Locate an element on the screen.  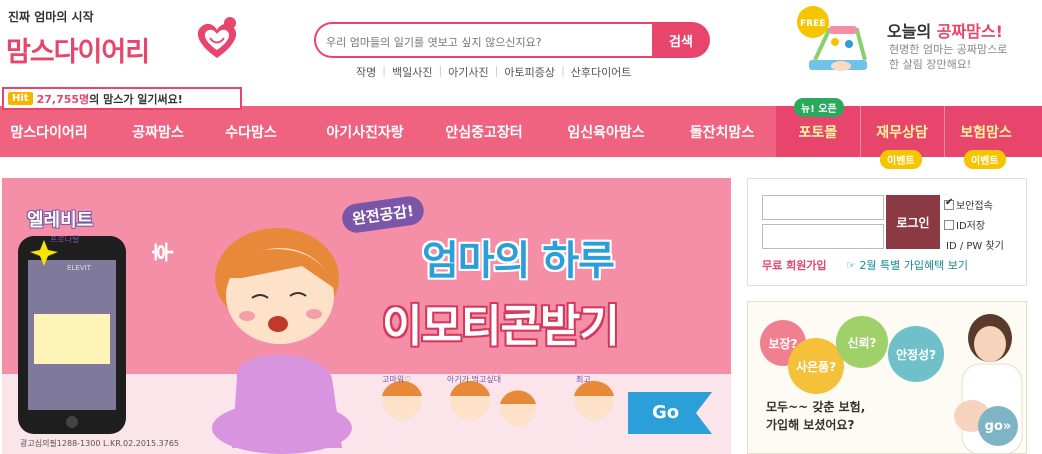
keyword-link: 아기사진 is located at coordinates (468, 72).